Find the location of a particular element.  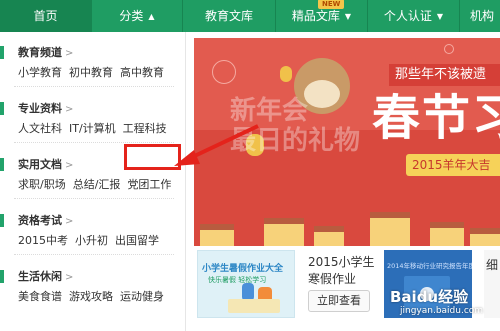

nav-institution: 机构 is located at coordinates (480, 16).